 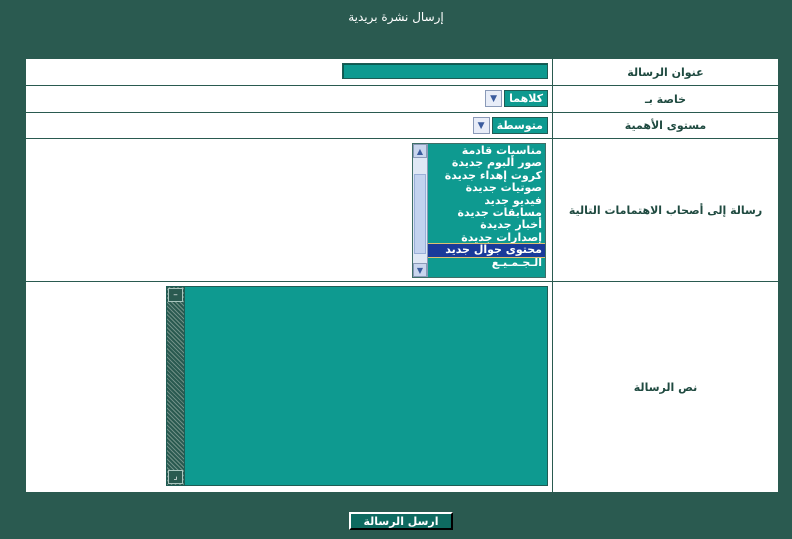 What do you see at coordinates (176, 386) in the screenshot?
I see `textarea-scrollbar: – ⌟` at bounding box center [176, 386].